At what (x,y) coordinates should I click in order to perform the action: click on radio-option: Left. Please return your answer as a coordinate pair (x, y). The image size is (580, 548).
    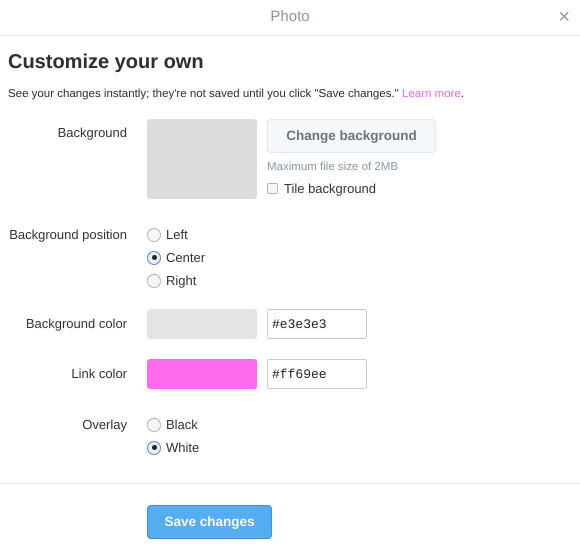
    Looking at the image, I should click on (363, 234).